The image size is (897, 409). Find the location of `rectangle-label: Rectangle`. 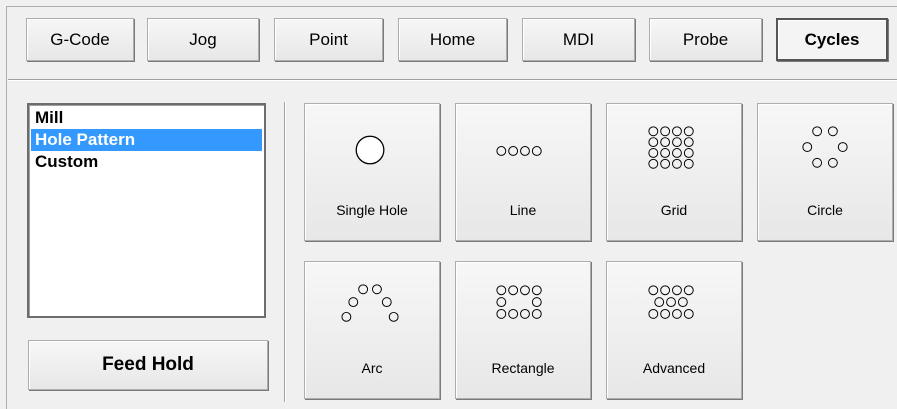

rectangle-label: Rectangle is located at coordinates (523, 368).